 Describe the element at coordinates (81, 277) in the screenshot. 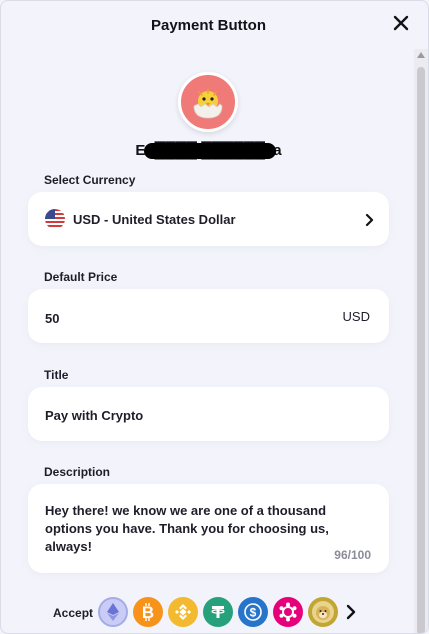

I see `price-label: Default Price` at that location.